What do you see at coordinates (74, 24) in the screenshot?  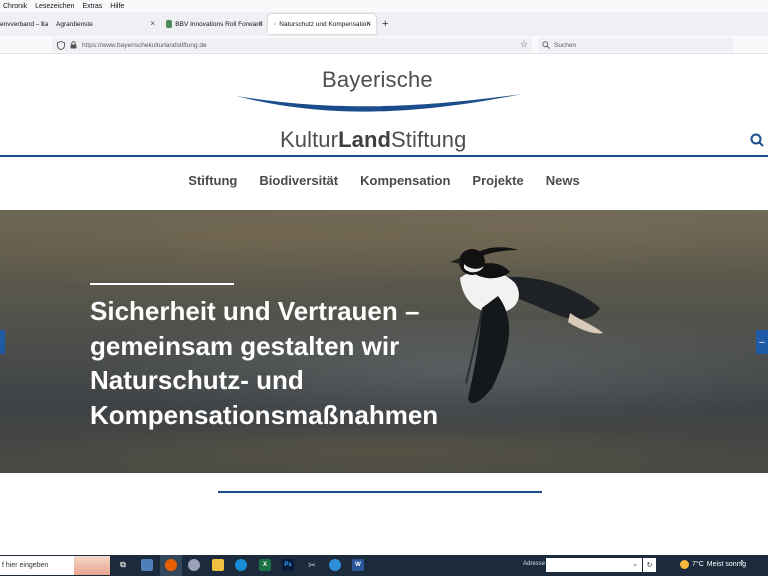 I see `tab-label: Agrardienste` at bounding box center [74, 24].